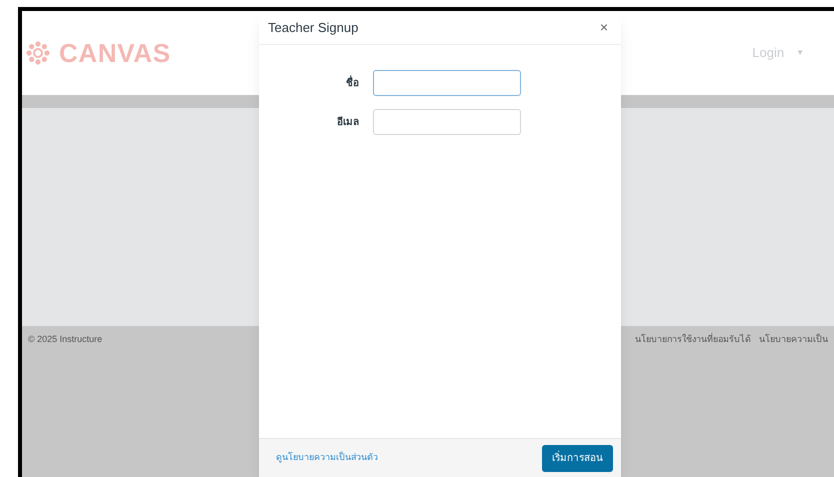  What do you see at coordinates (65, 339) in the screenshot?
I see `copyright-text: © 2025 Instructure` at bounding box center [65, 339].